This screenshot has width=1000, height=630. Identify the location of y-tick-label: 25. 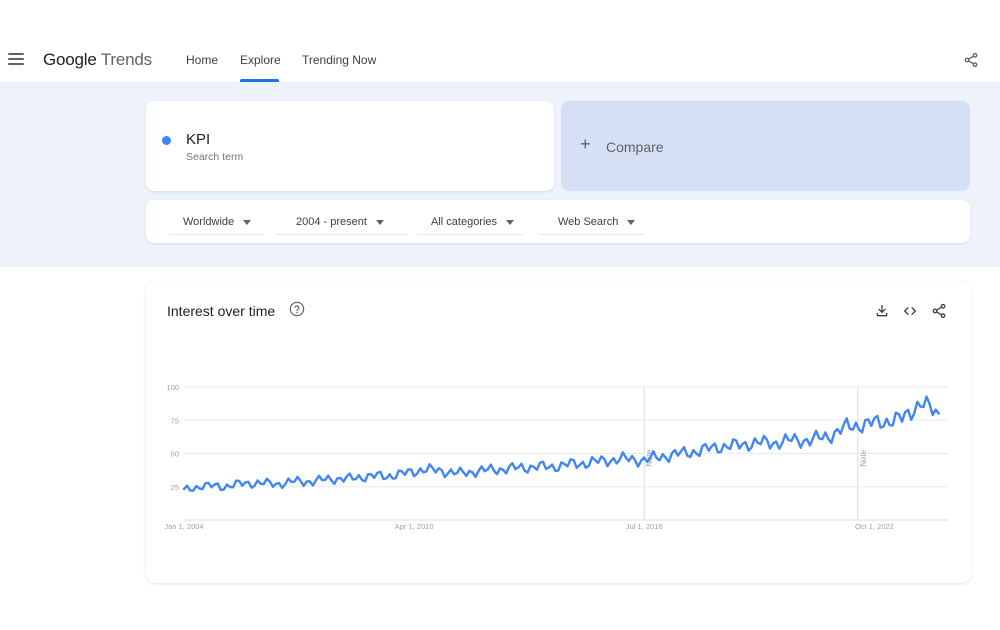
(175, 487).